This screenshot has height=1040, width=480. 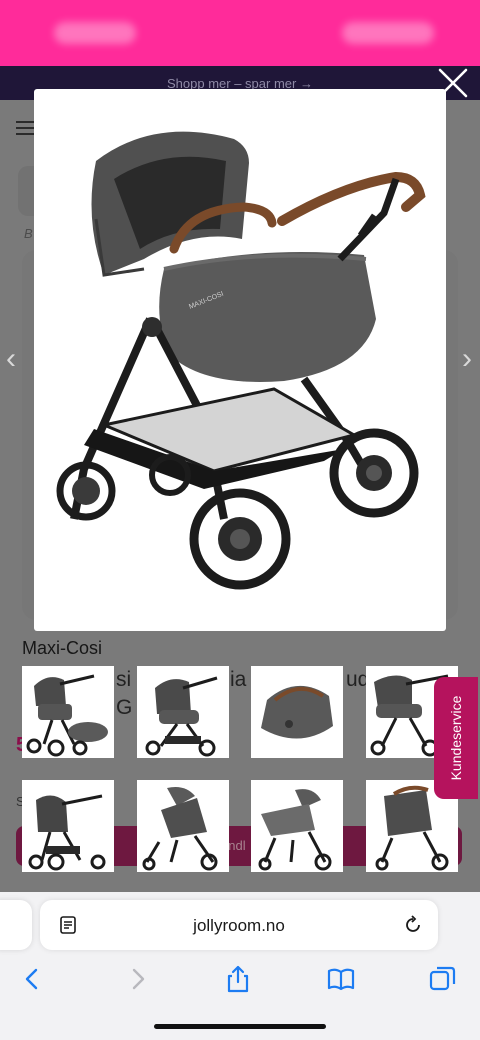 I want to click on reload-icon, so click(x=413, y=925).